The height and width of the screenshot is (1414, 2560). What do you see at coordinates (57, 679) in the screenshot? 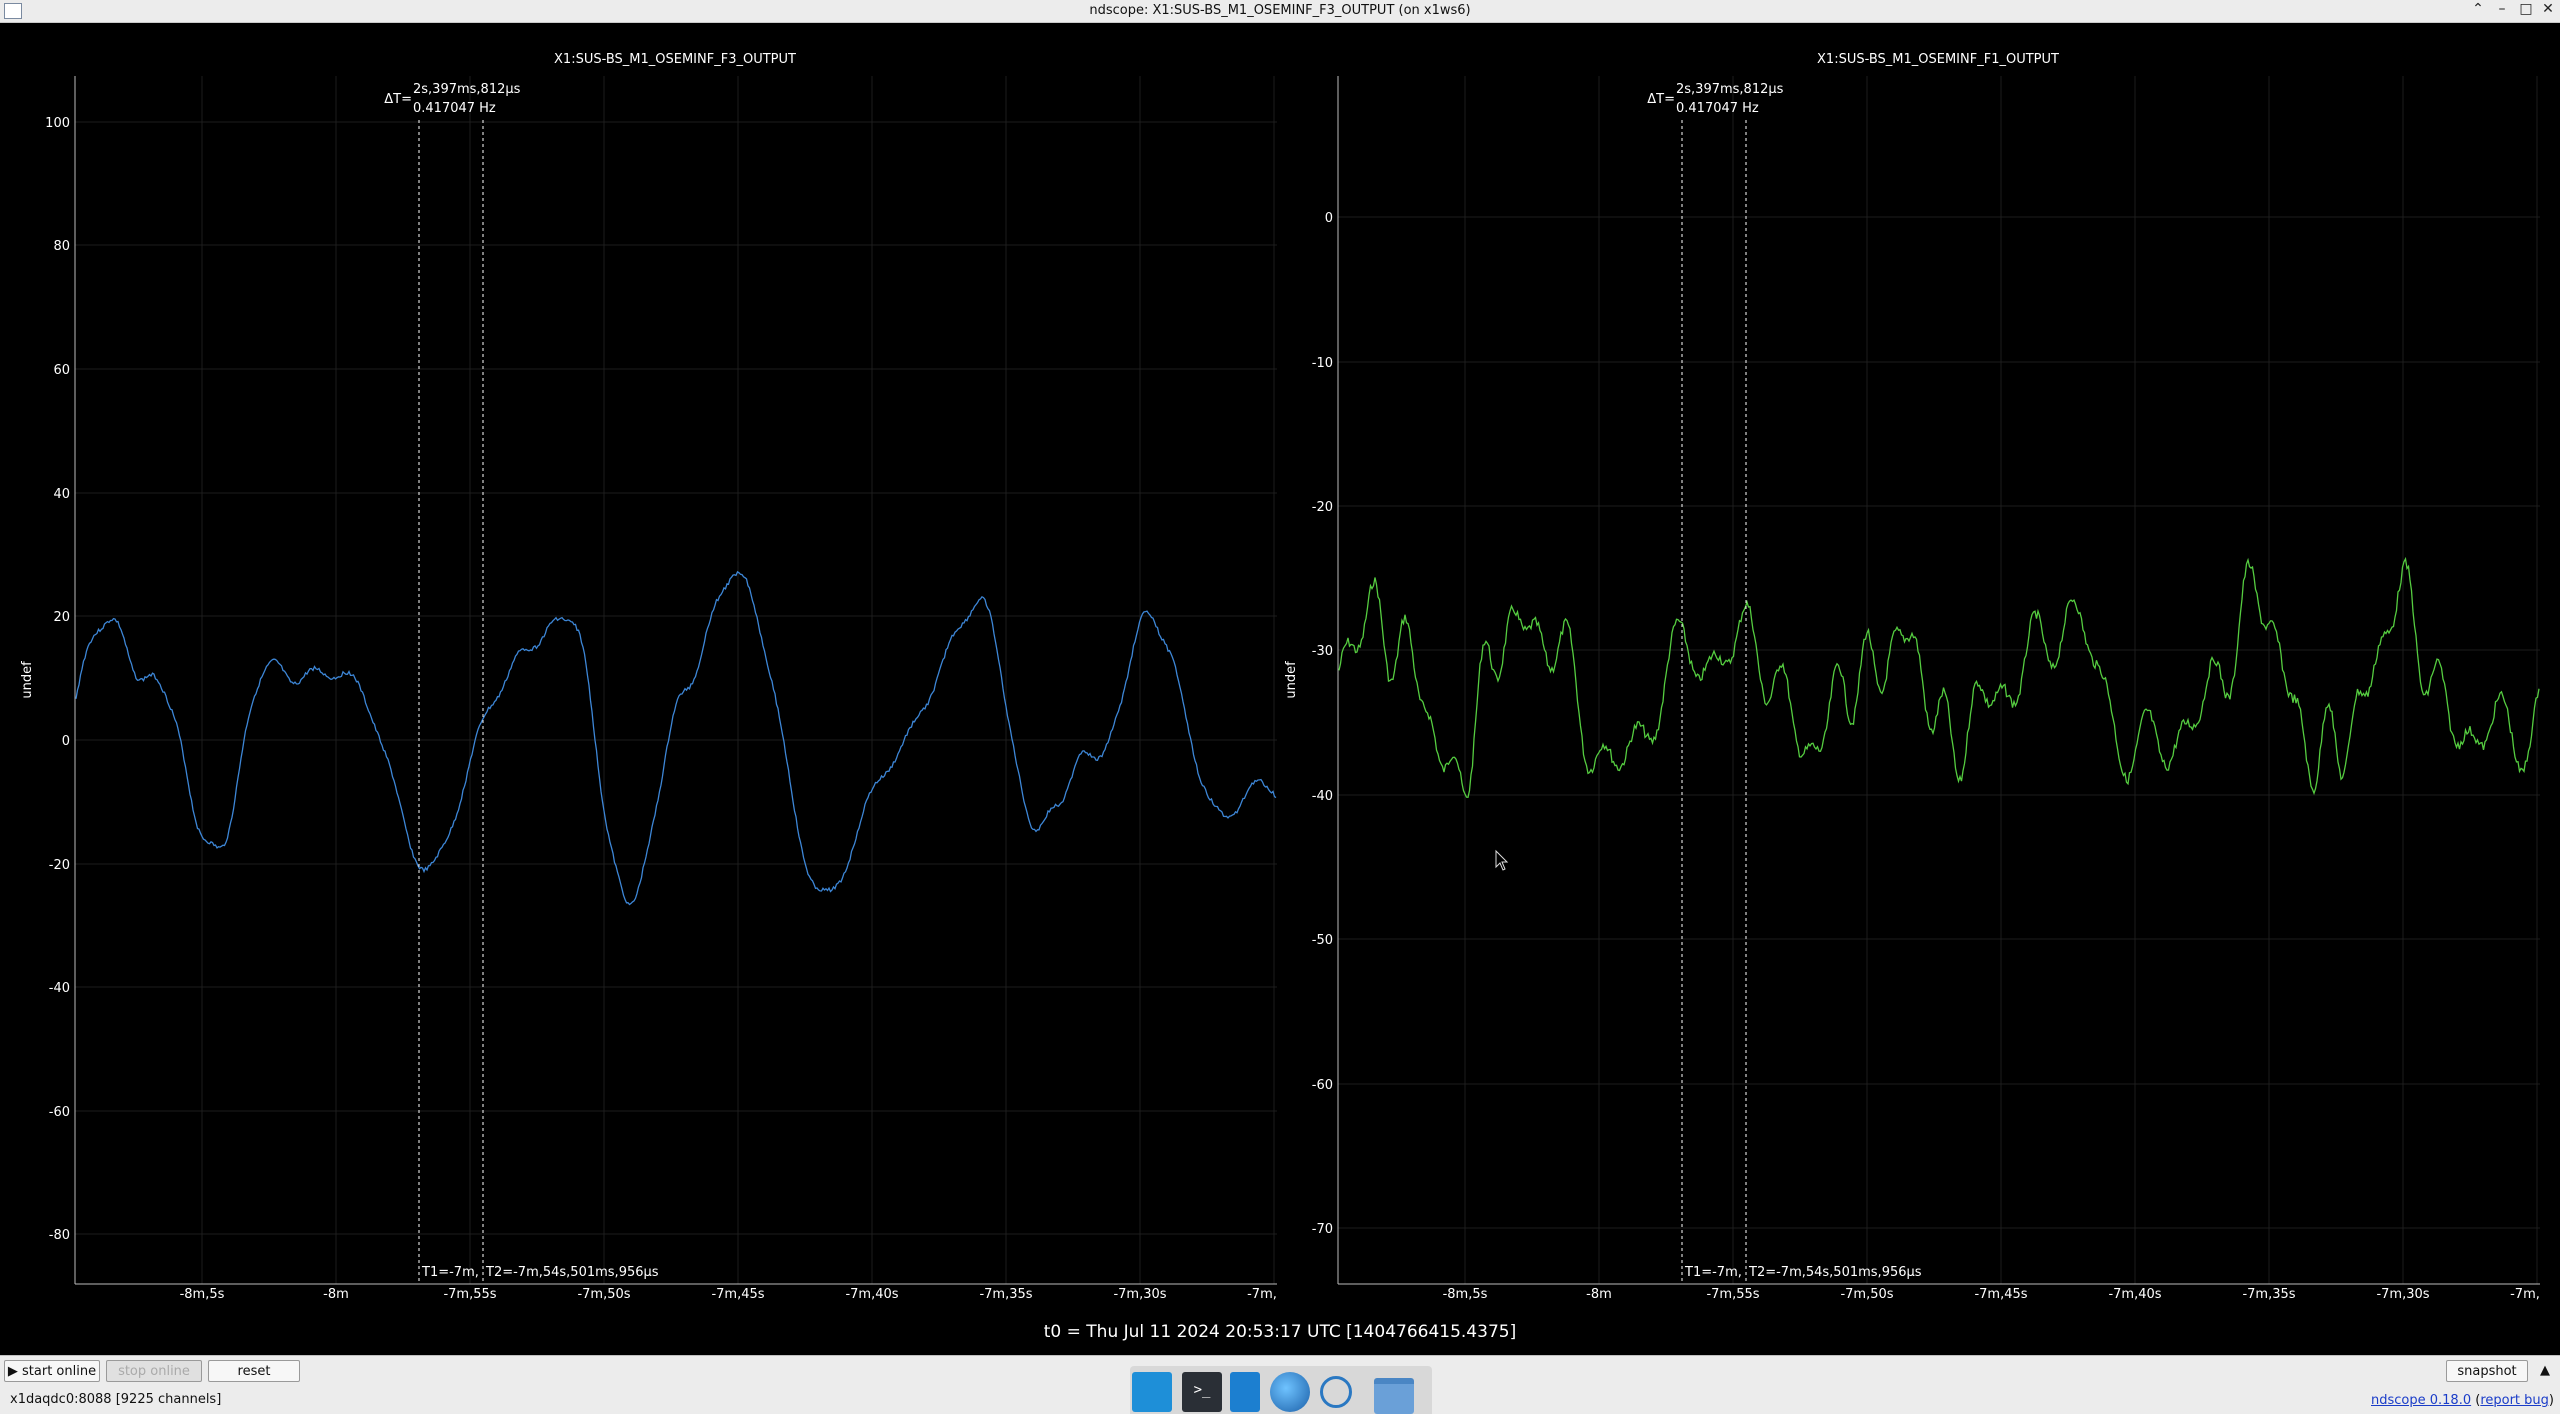
I see `y-tick-labels: 100 80 60 40 20 0 -20 -40 -60 -80` at bounding box center [57, 679].